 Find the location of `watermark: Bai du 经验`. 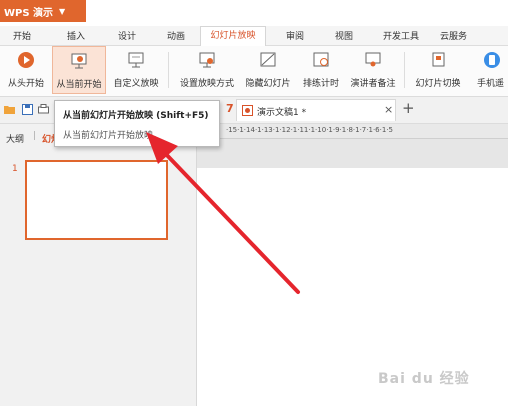

watermark: Bai du 经验 is located at coordinates (424, 379).